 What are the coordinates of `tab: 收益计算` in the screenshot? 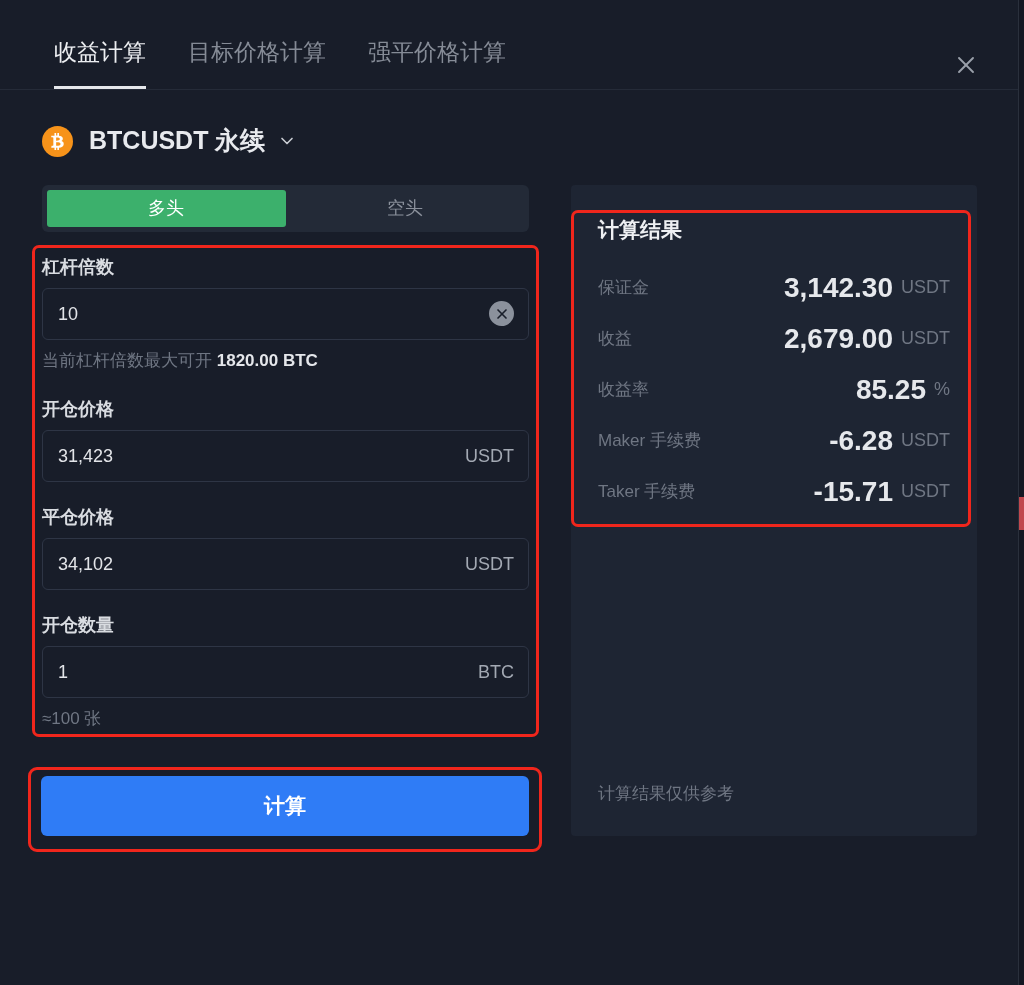 It's located at (100, 63).